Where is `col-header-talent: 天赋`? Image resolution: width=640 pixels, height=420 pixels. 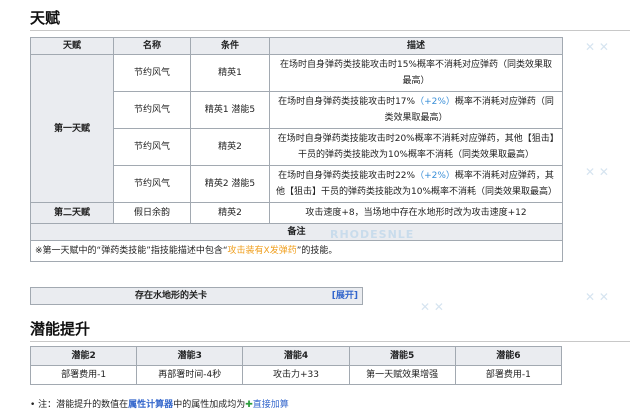 col-header-talent: 天赋 is located at coordinates (72, 46).